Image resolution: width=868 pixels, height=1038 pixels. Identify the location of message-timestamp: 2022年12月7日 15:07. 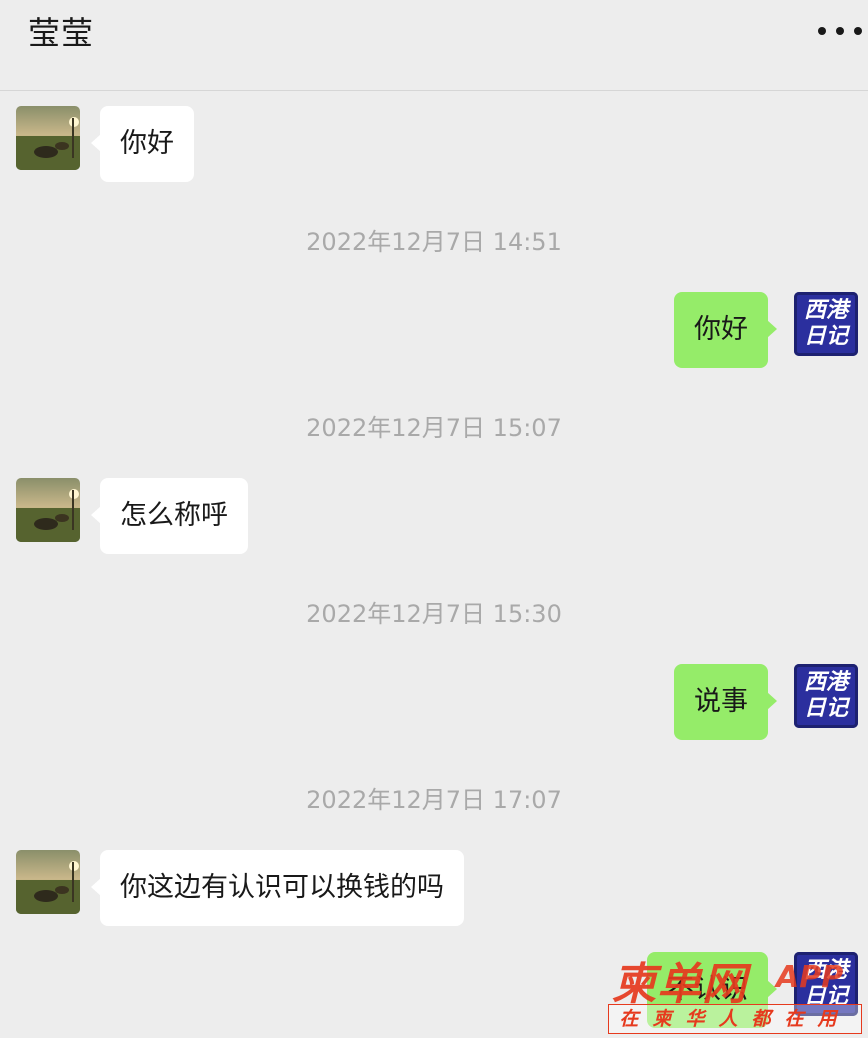
(434, 428).